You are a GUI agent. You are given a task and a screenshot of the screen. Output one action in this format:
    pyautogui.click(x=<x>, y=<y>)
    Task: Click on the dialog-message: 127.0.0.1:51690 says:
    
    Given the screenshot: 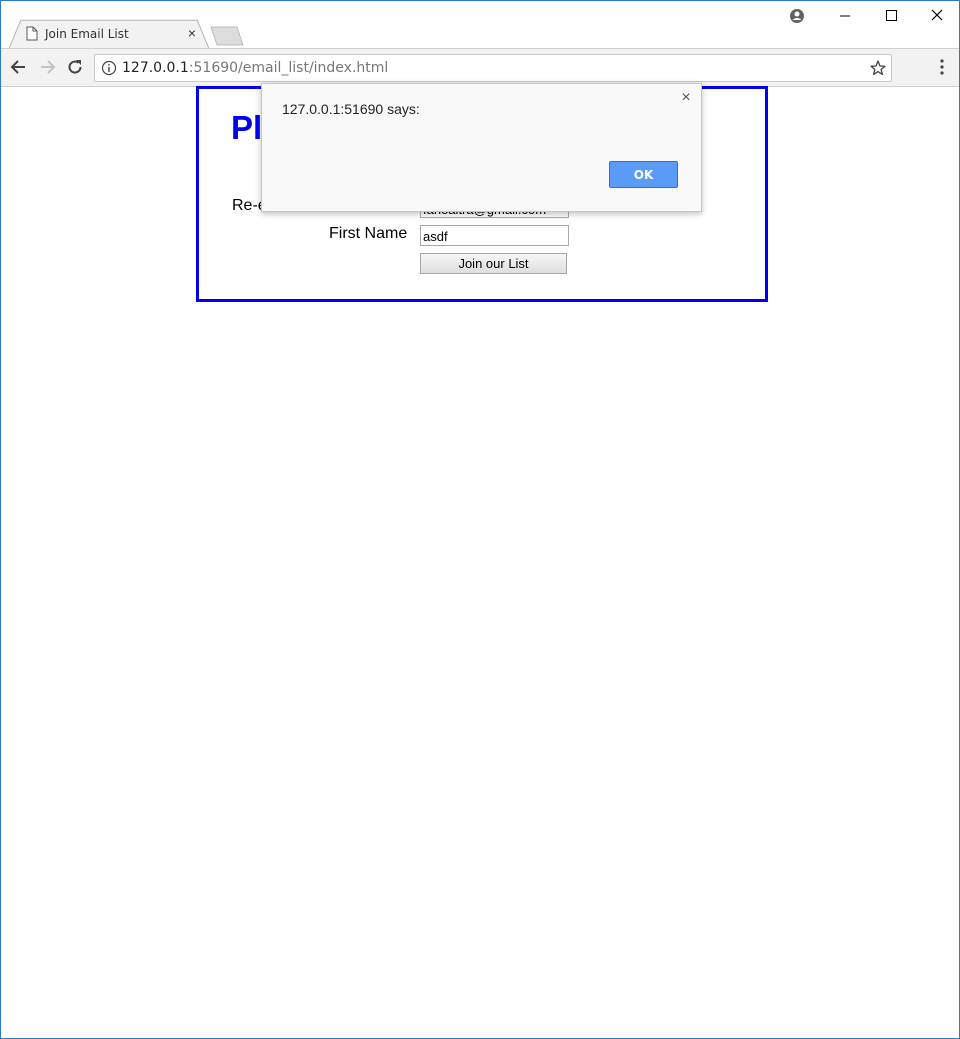 What is the action you would take?
    pyautogui.click(x=351, y=109)
    